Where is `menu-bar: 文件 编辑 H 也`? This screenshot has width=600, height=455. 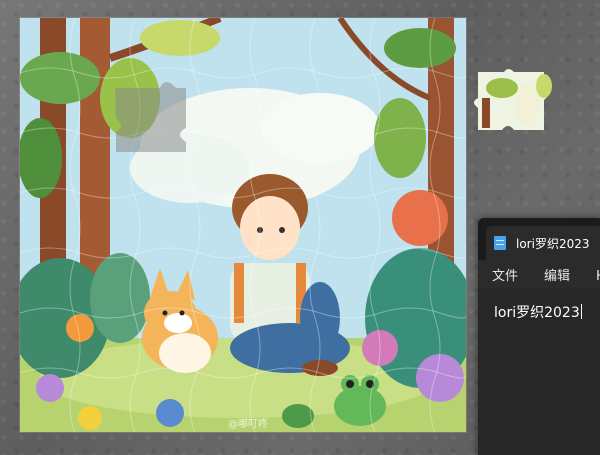
menu-bar: 文件 编辑 H 也 is located at coordinates (539, 274).